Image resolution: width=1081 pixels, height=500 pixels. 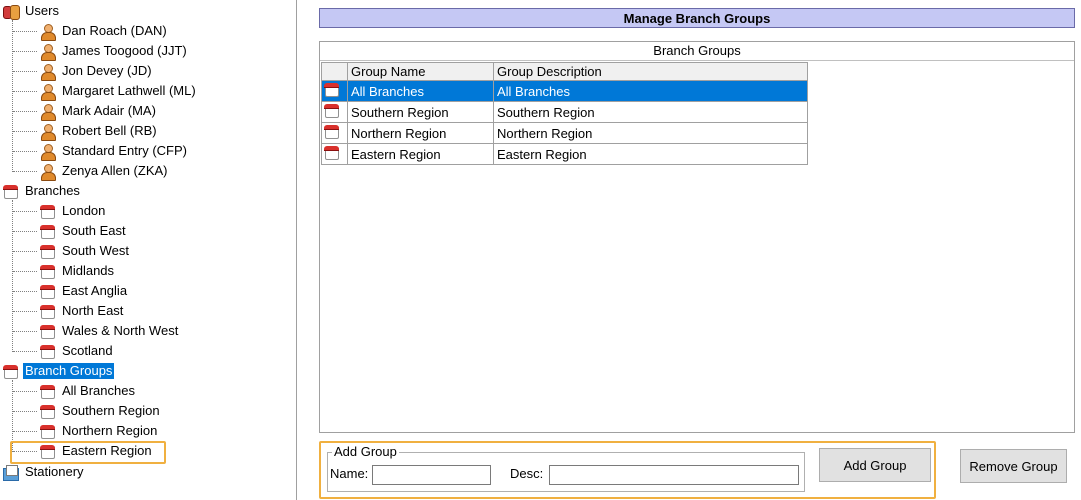 I want to click on add-group-fieldset: Add Group Name: Desc:, so click(x=566, y=468).